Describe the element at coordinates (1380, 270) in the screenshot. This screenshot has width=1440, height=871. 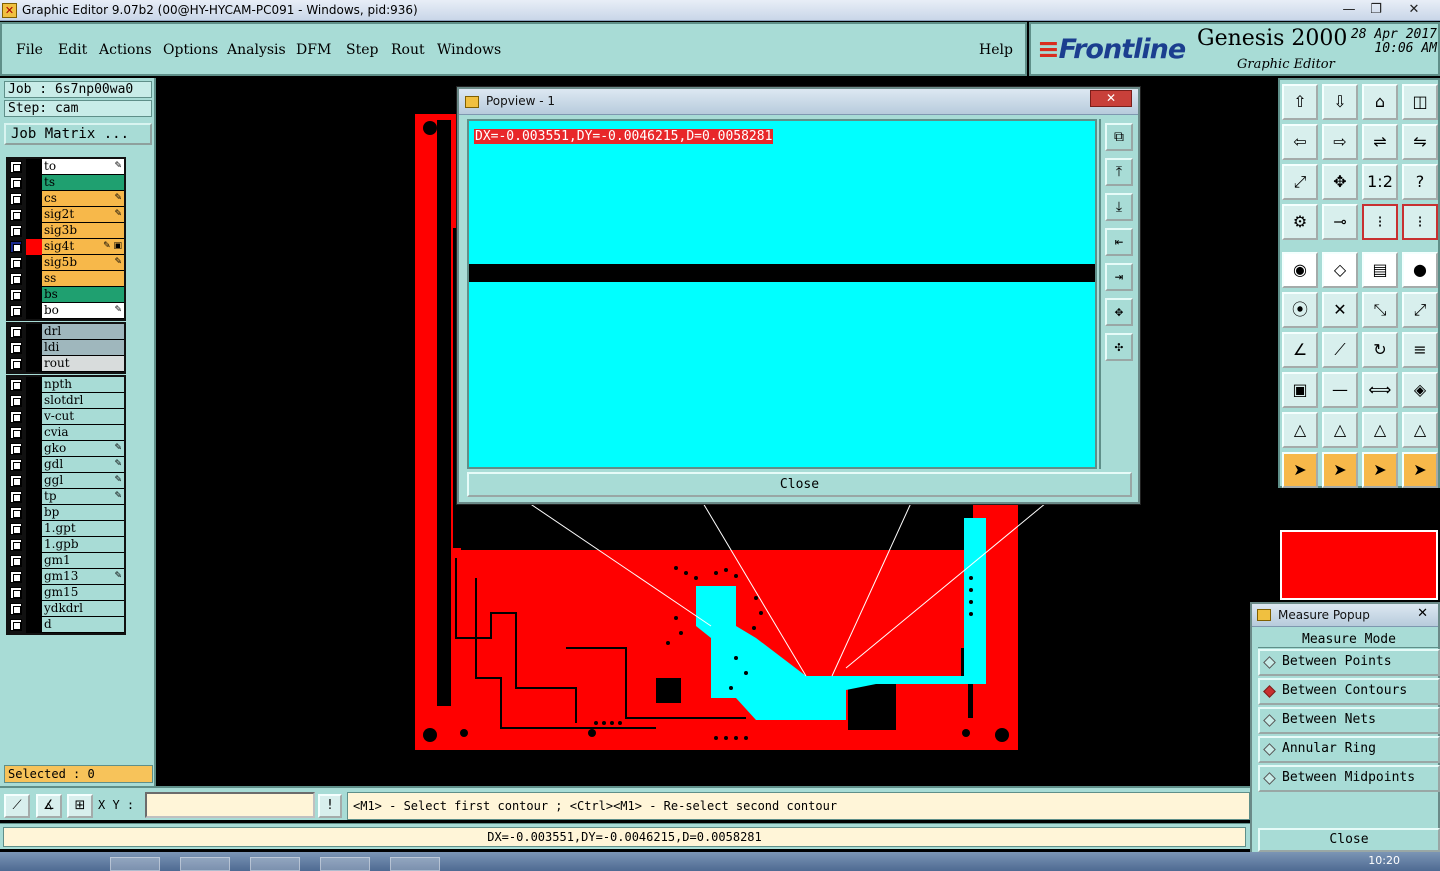
I see `tool-button-icon: ▤` at that location.